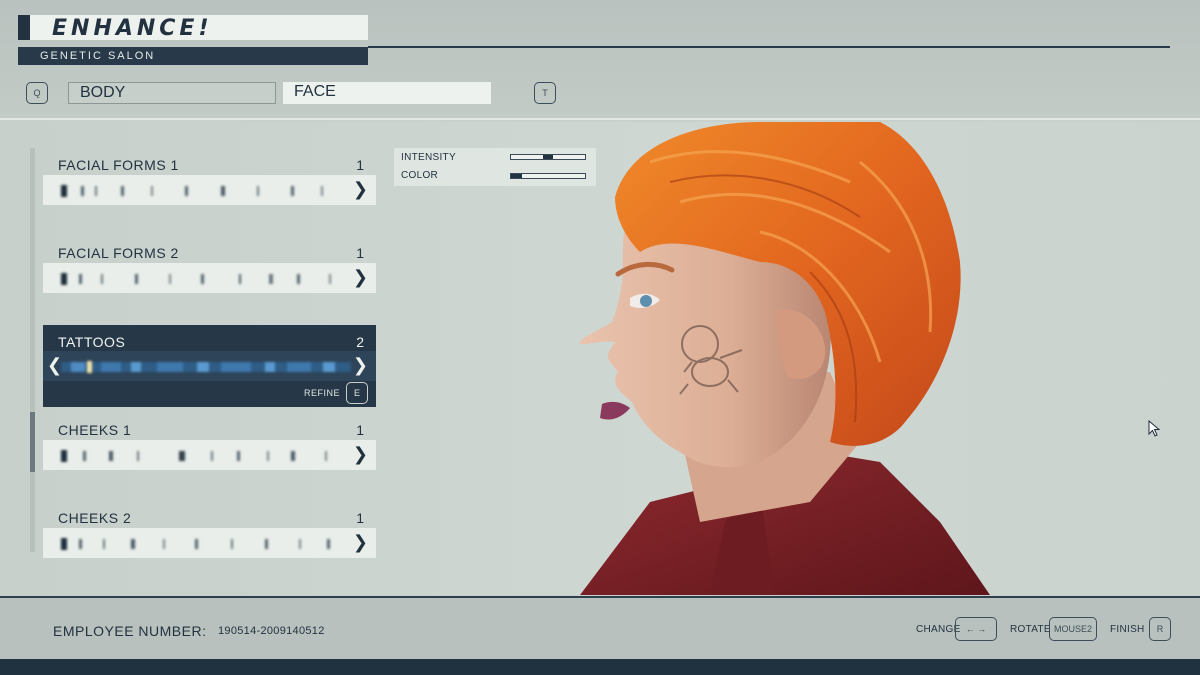  What do you see at coordinates (98, 56) in the screenshot?
I see `page-subtitle: GENETIC SALON` at bounding box center [98, 56].